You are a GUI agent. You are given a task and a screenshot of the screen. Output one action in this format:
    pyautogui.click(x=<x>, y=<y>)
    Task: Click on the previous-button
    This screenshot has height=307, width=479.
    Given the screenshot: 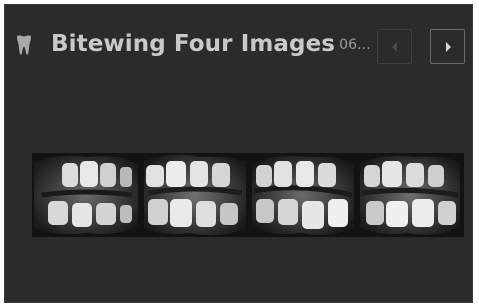 What is the action you would take?
    pyautogui.click(x=394, y=46)
    